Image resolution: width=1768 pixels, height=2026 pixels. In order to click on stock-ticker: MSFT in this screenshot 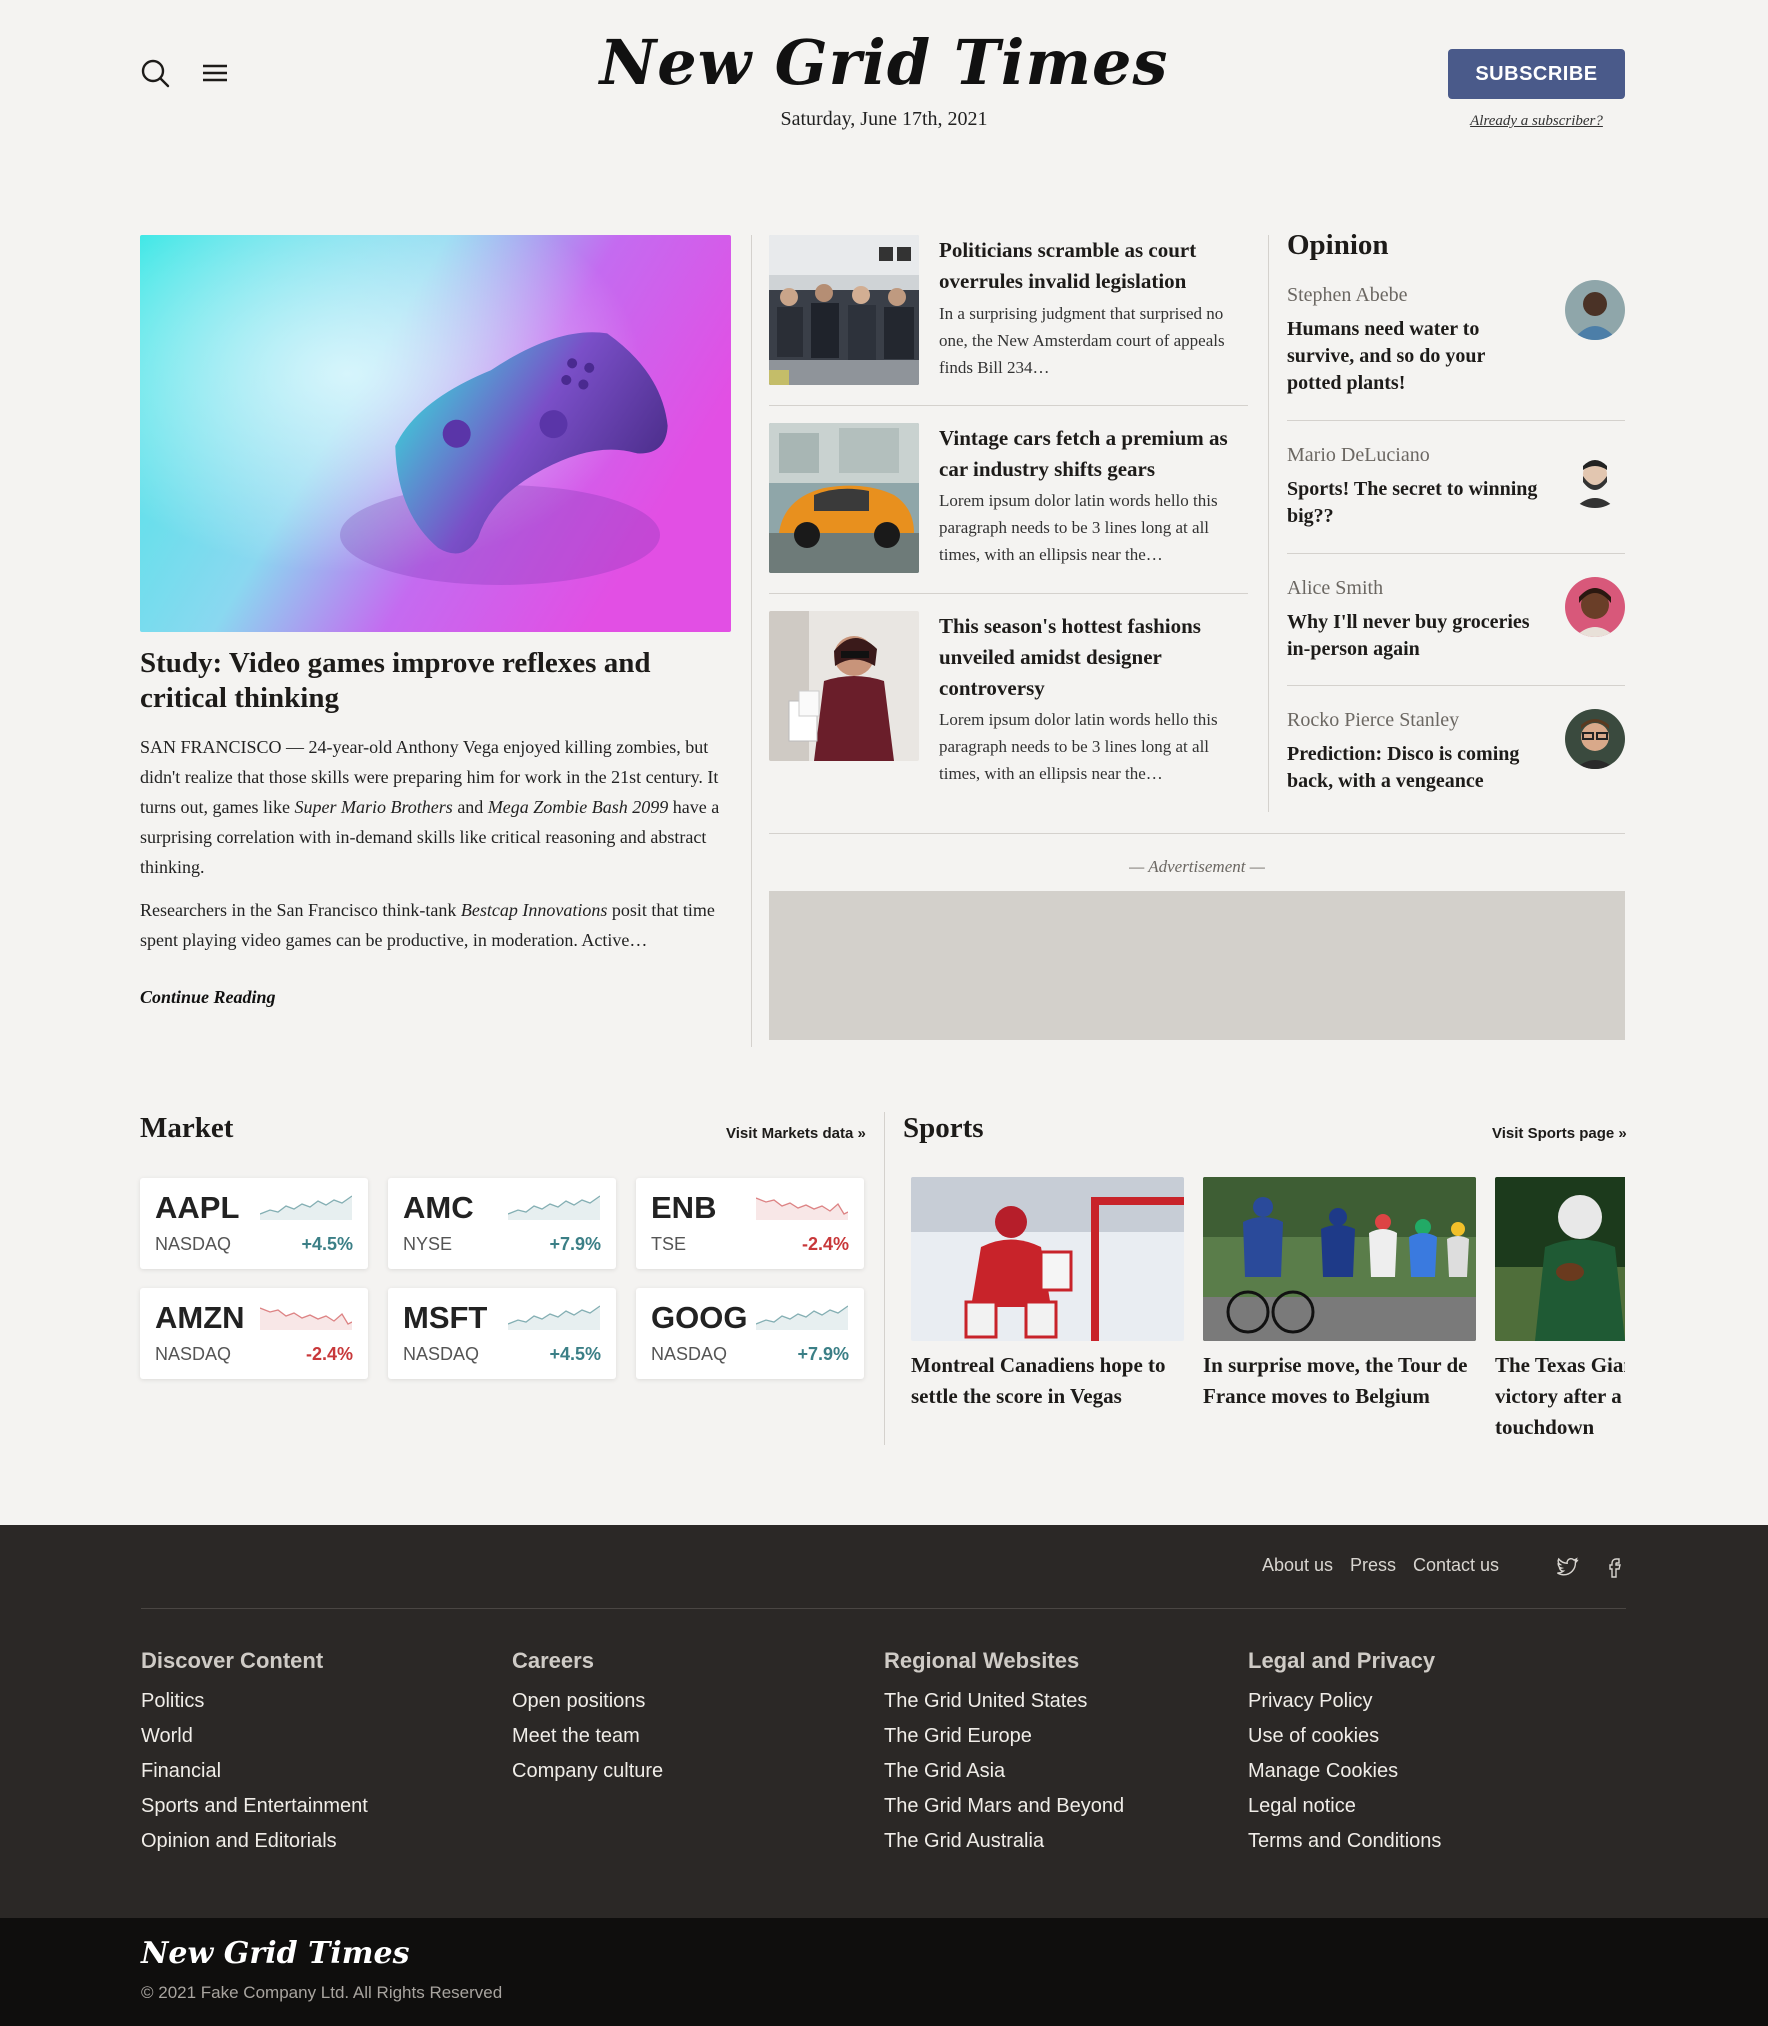, I will do `click(445, 1317)`.